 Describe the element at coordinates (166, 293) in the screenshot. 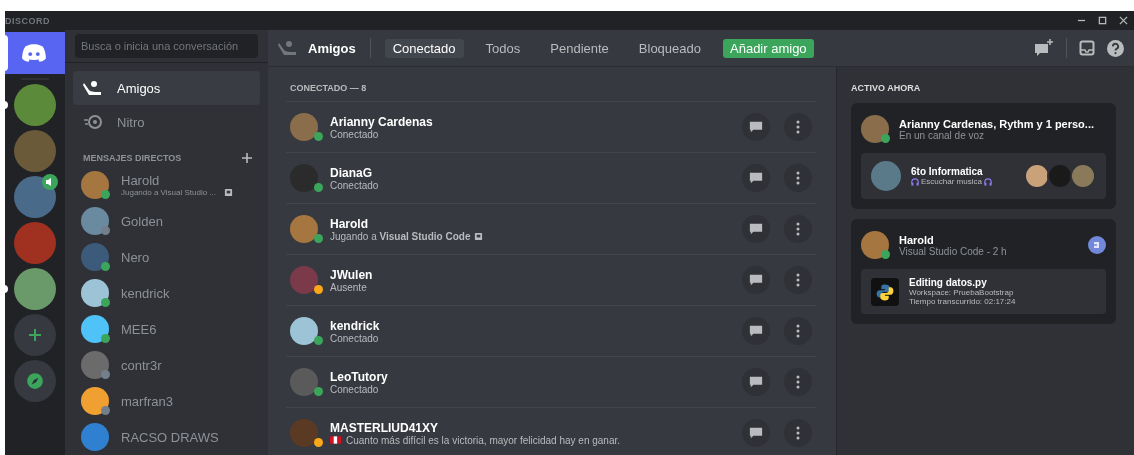

I see `dm-item: kendrick` at that location.